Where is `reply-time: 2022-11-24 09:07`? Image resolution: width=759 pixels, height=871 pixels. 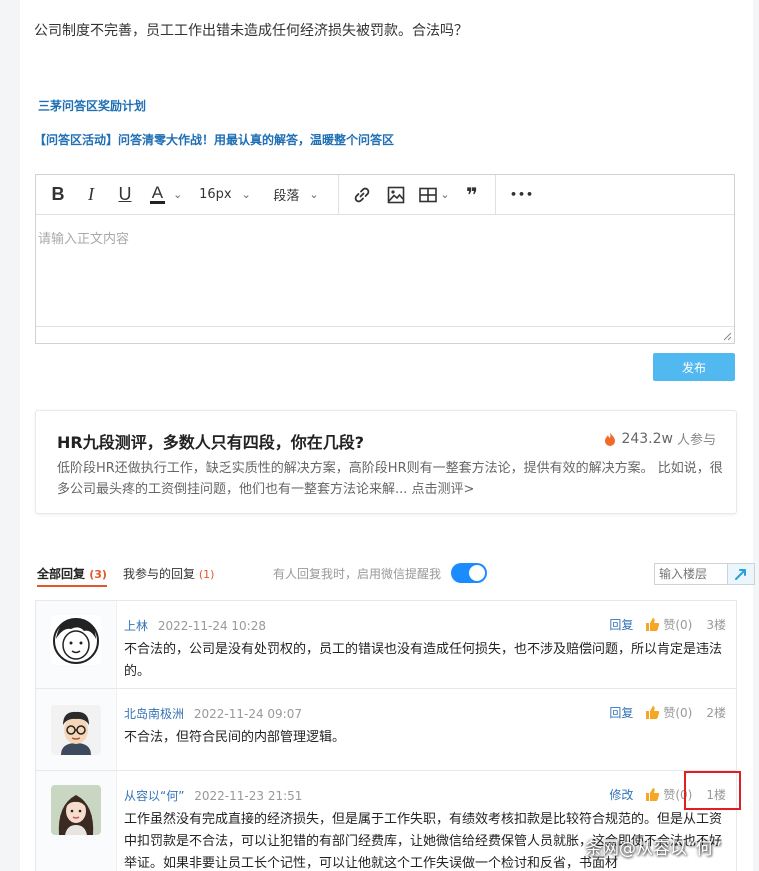 reply-time: 2022-11-24 09:07 is located at coordinates (247, 714).